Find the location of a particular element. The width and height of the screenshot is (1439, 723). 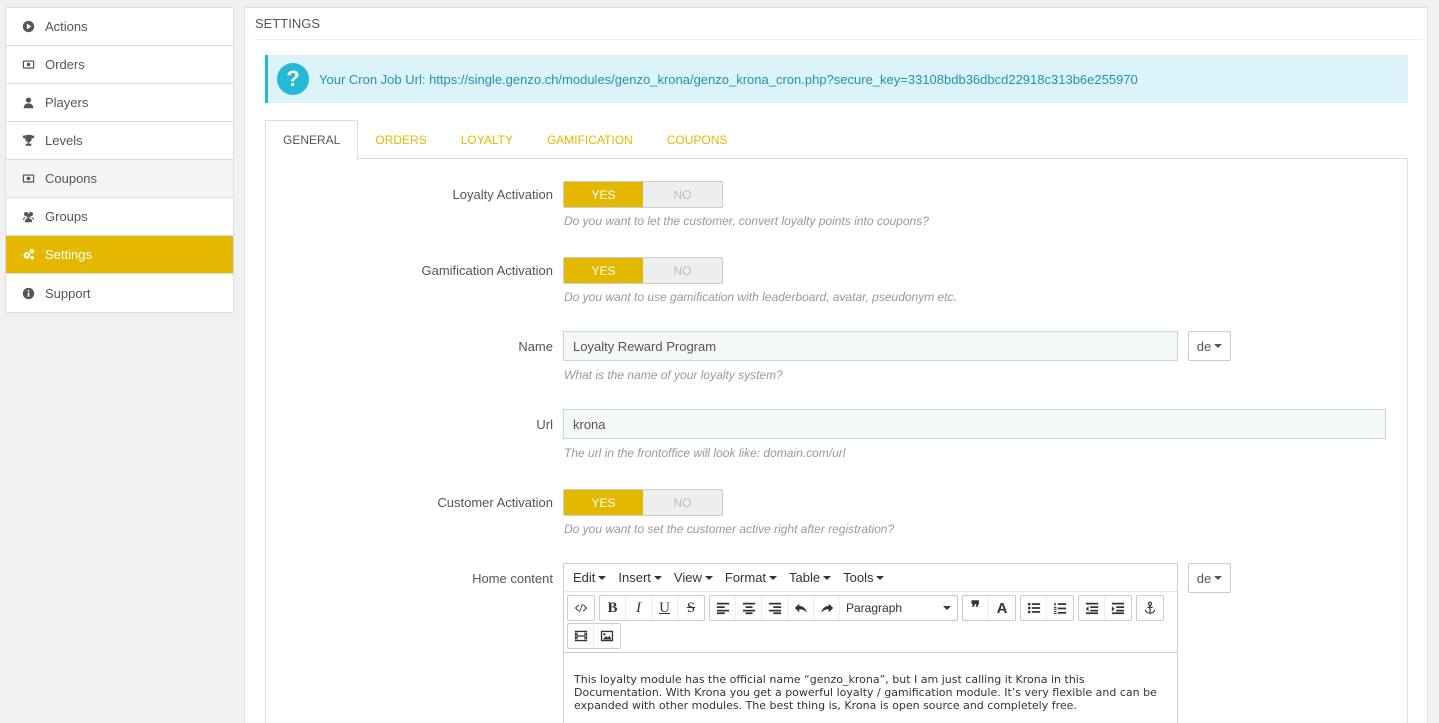

editor-toolbar: B I U S Paragraph ❞ A is located at coordinates (870, 622).